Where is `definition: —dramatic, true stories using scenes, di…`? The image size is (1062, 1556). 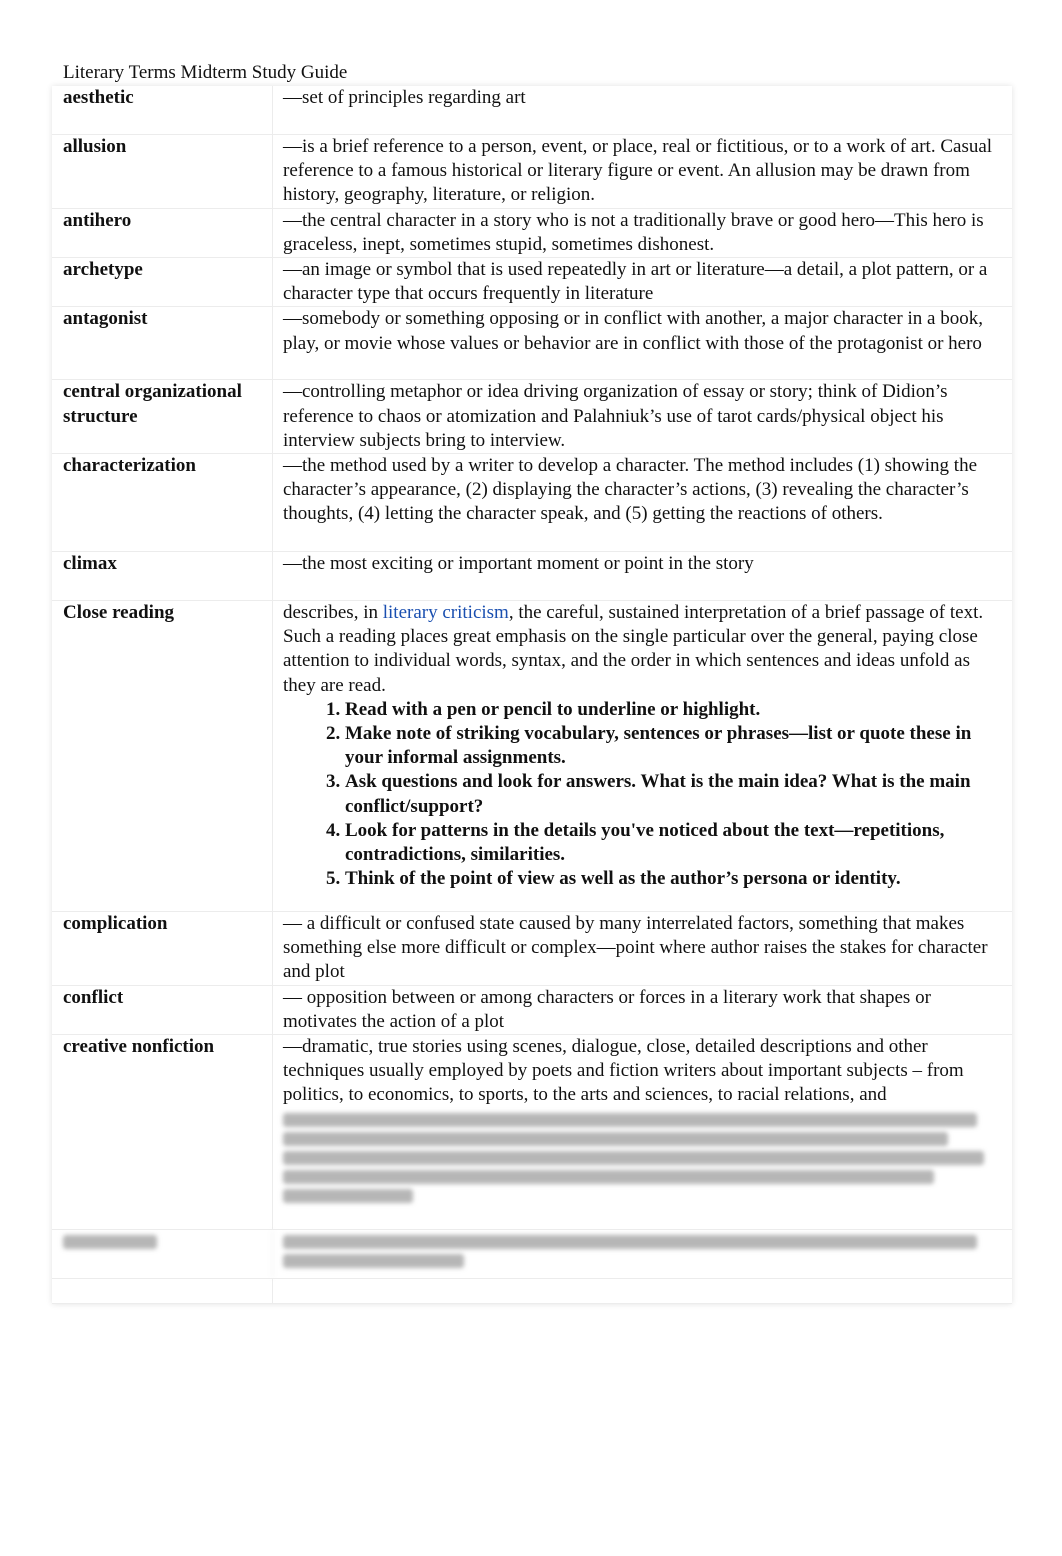
definition: —dramatic, true stories using scenes, di… is located at coordinates (642, 1132).